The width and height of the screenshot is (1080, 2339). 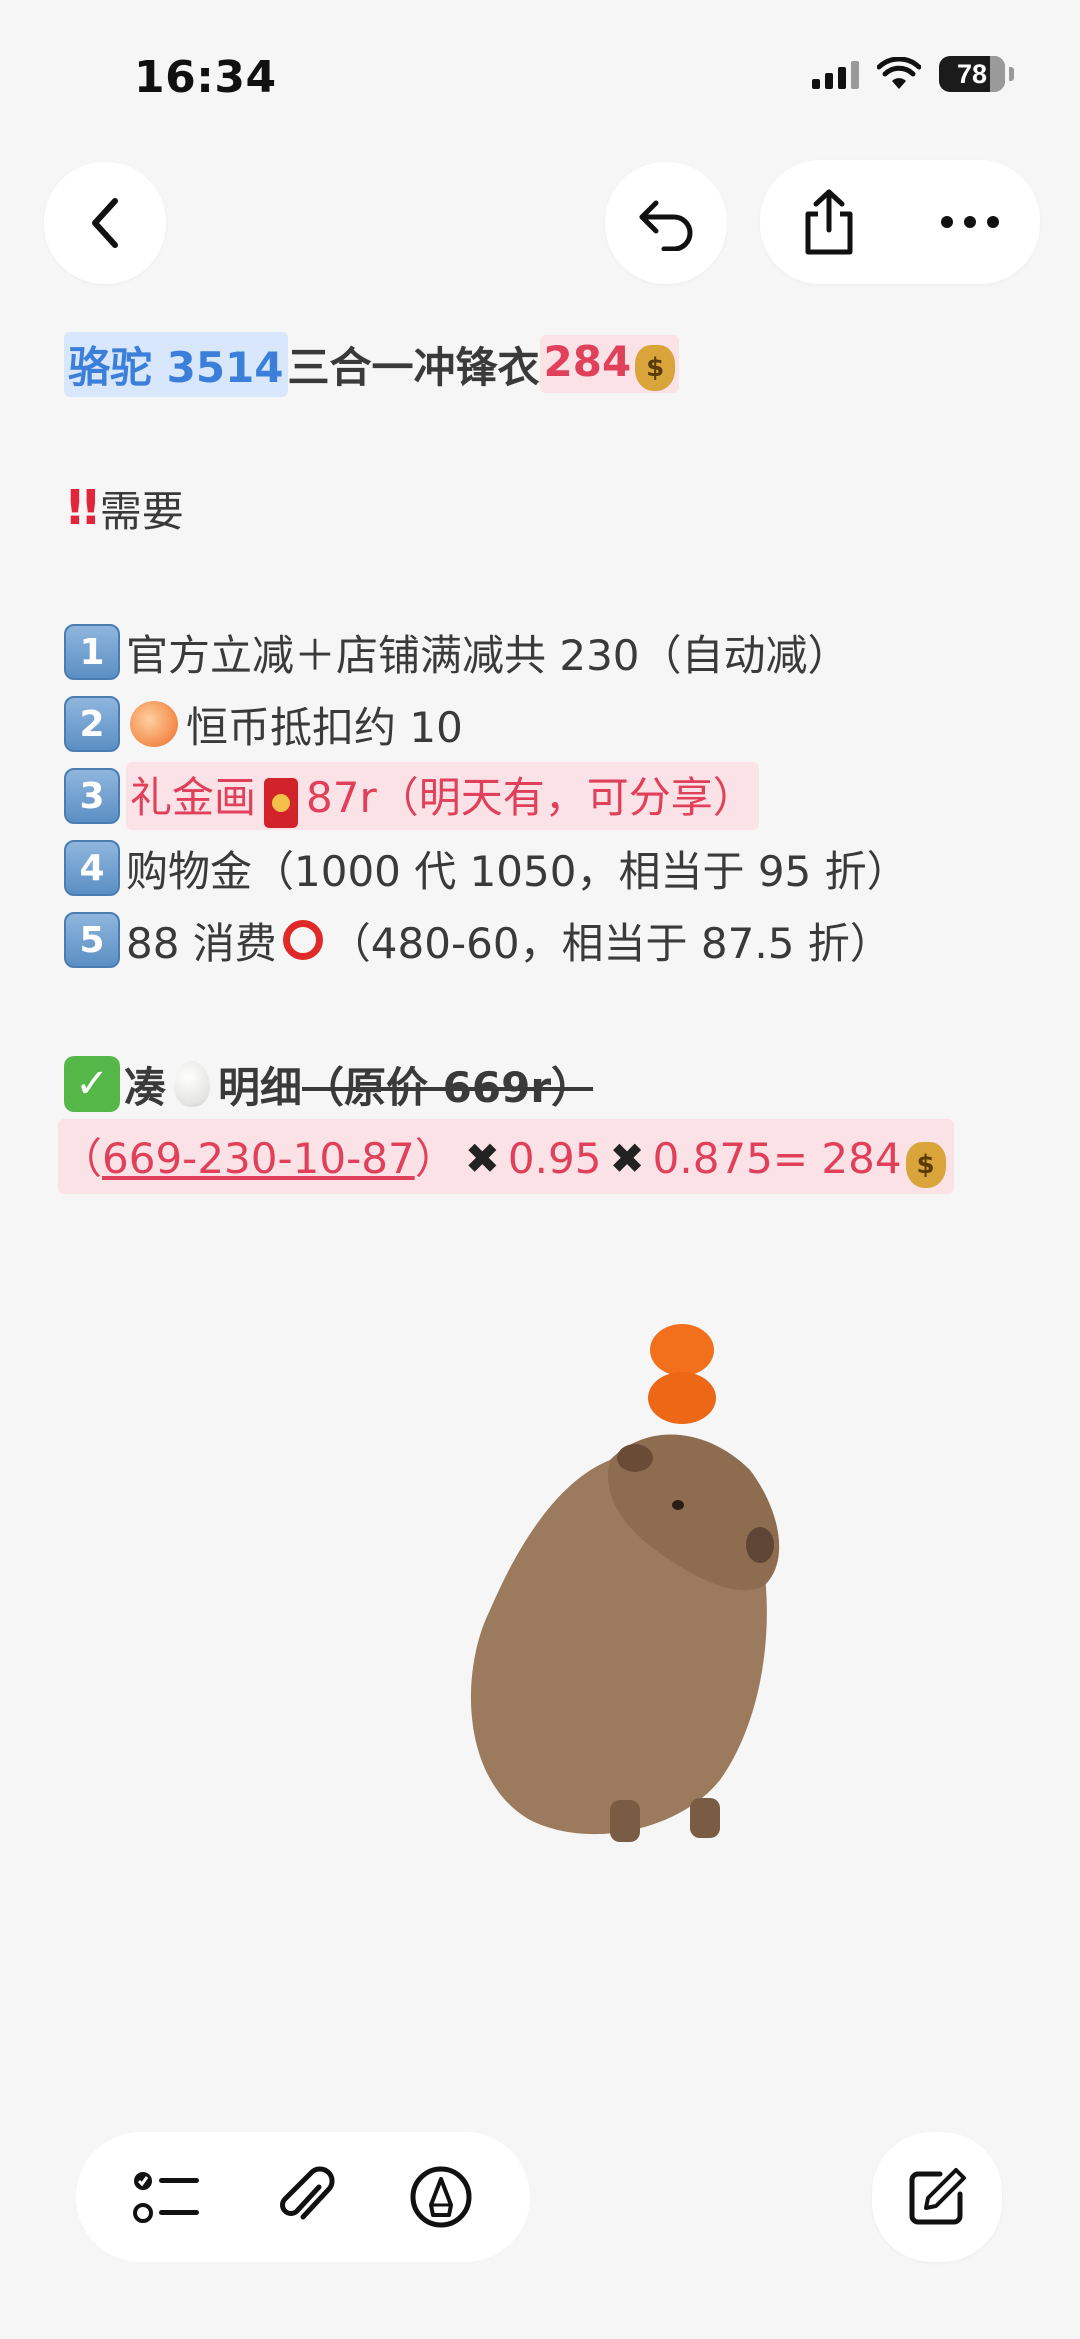 I want to click on more-icon, so click(x=970, y=222).